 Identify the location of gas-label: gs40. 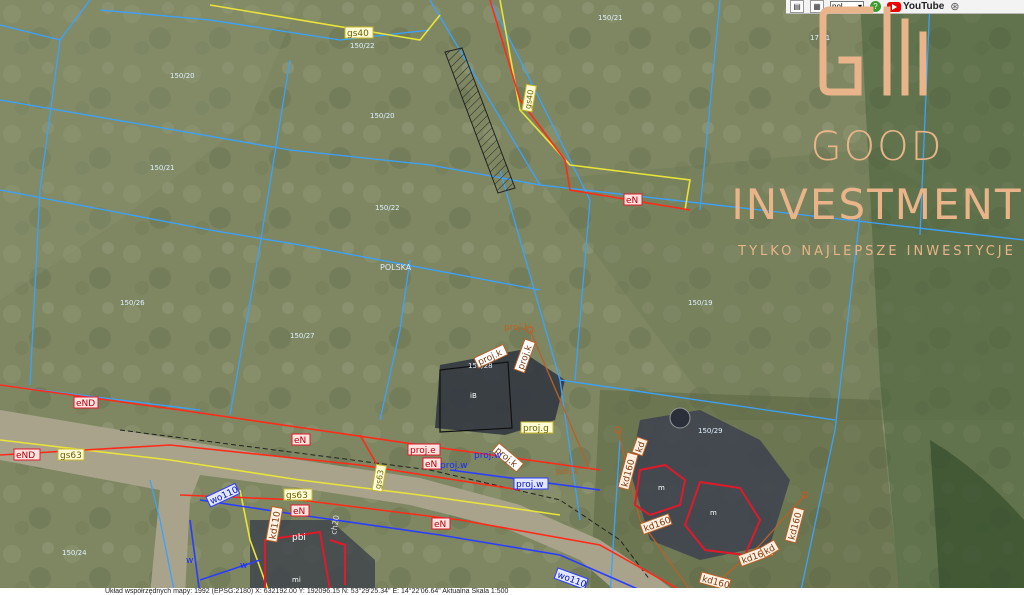
(358, 34).